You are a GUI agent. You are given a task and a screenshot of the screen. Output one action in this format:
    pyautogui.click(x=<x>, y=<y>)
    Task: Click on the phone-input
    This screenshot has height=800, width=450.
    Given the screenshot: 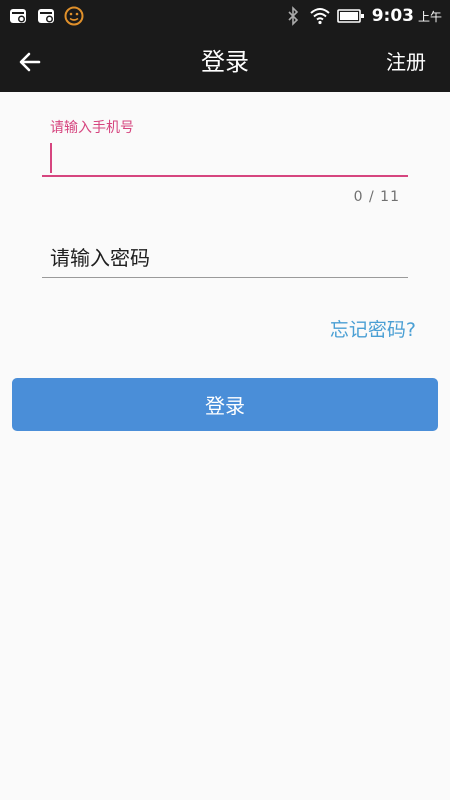 What is the action you would take?
    pyautogui.click(x=225, y=160)
    